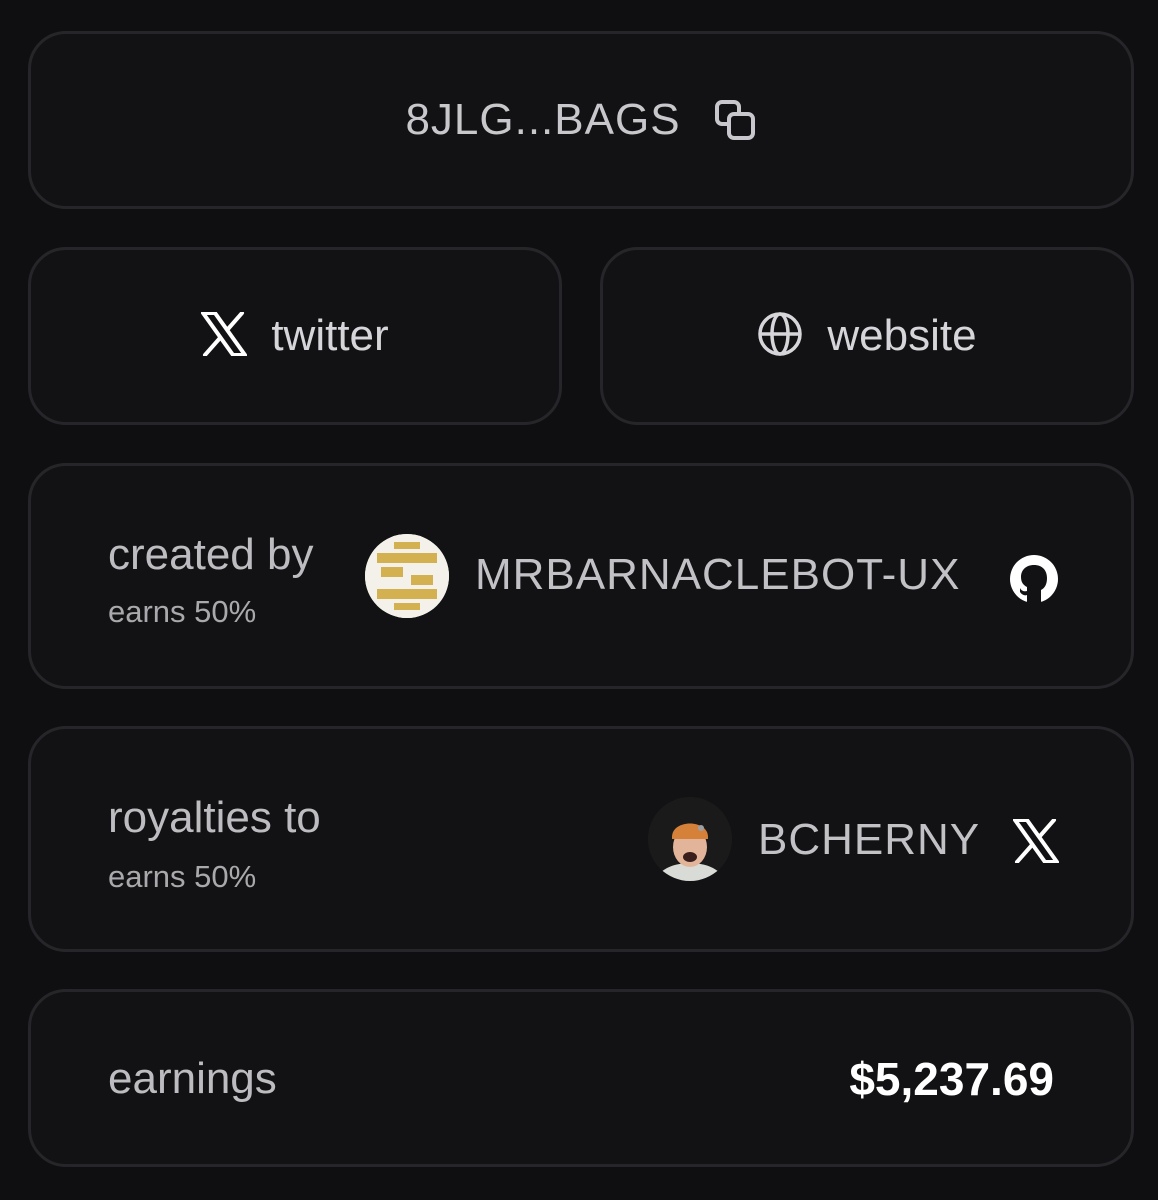  I want to click on royalties-to-label: royalties to, so click(214, 817).